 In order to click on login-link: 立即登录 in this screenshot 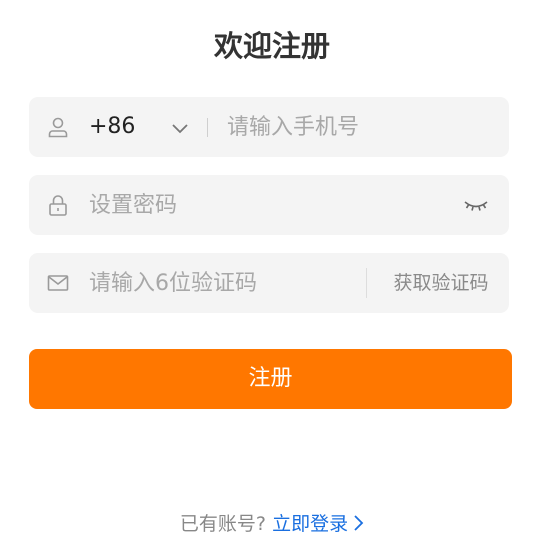, I will do `click(318, 524)`.